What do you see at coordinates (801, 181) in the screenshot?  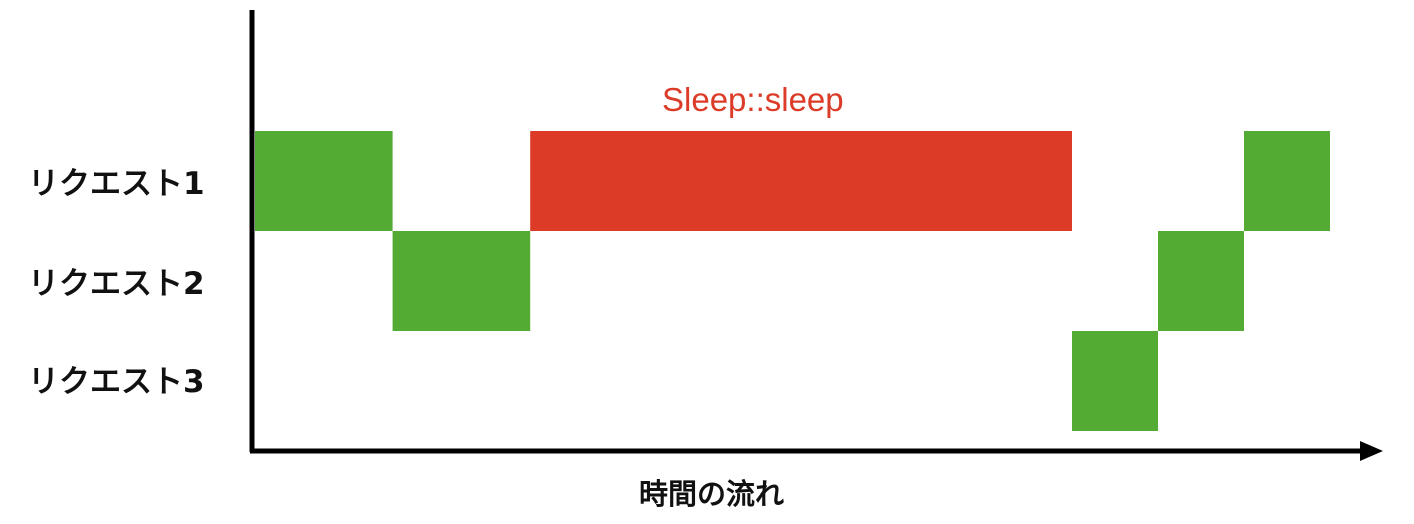 I see `sleep-bar` at bounding box center [801, 181].